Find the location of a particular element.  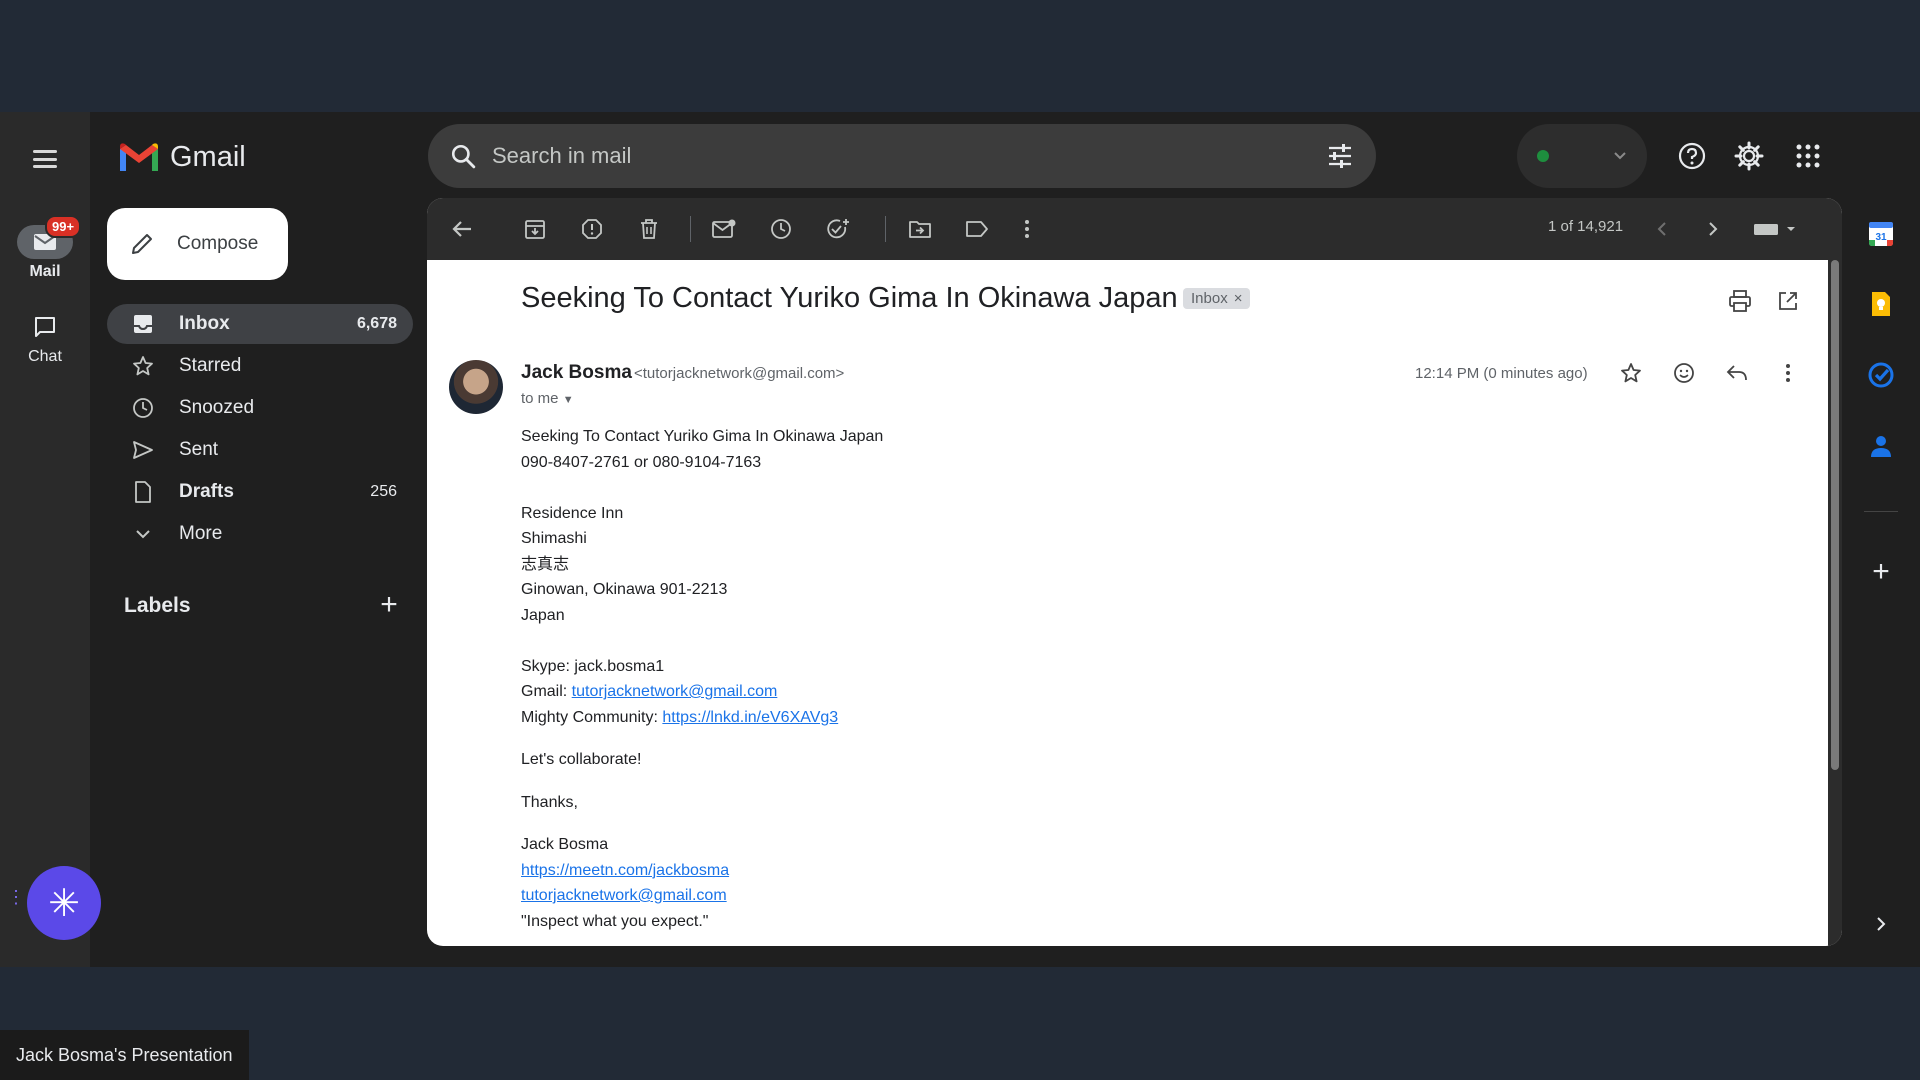

nav-item-label: Starred is located at coordinates (210, 365).